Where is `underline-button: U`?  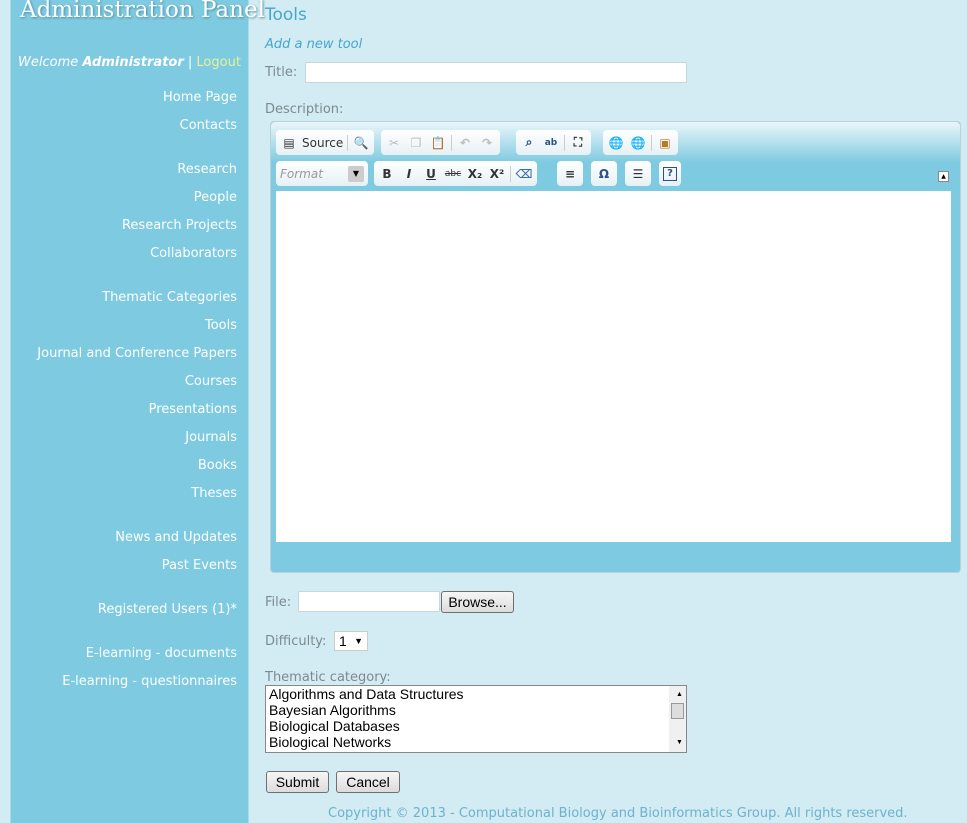
underline-button: U is located at coordinates (431, 174).